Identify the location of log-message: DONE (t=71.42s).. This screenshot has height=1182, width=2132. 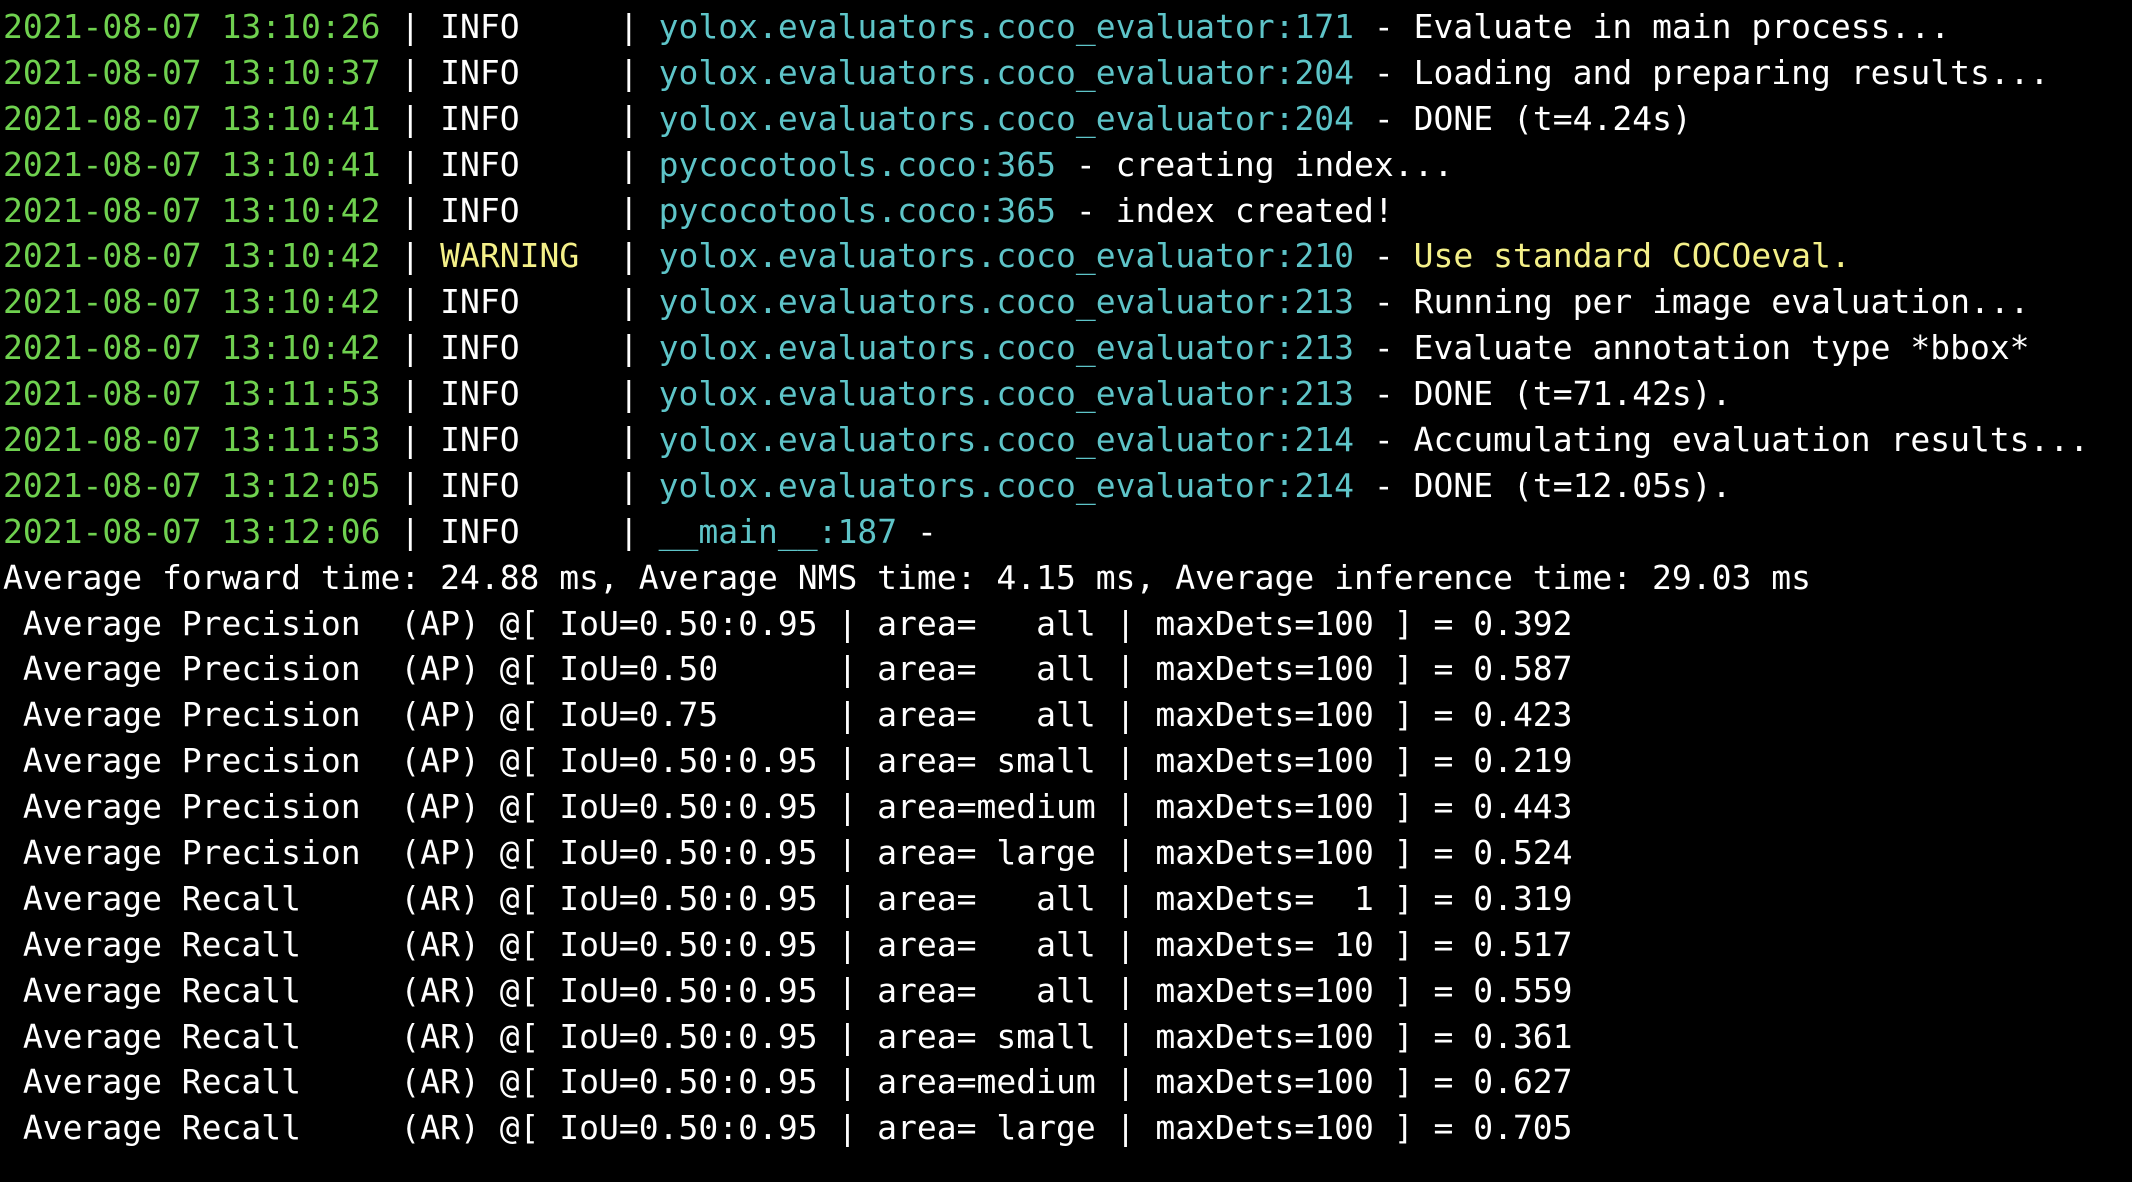
(1572, 394).